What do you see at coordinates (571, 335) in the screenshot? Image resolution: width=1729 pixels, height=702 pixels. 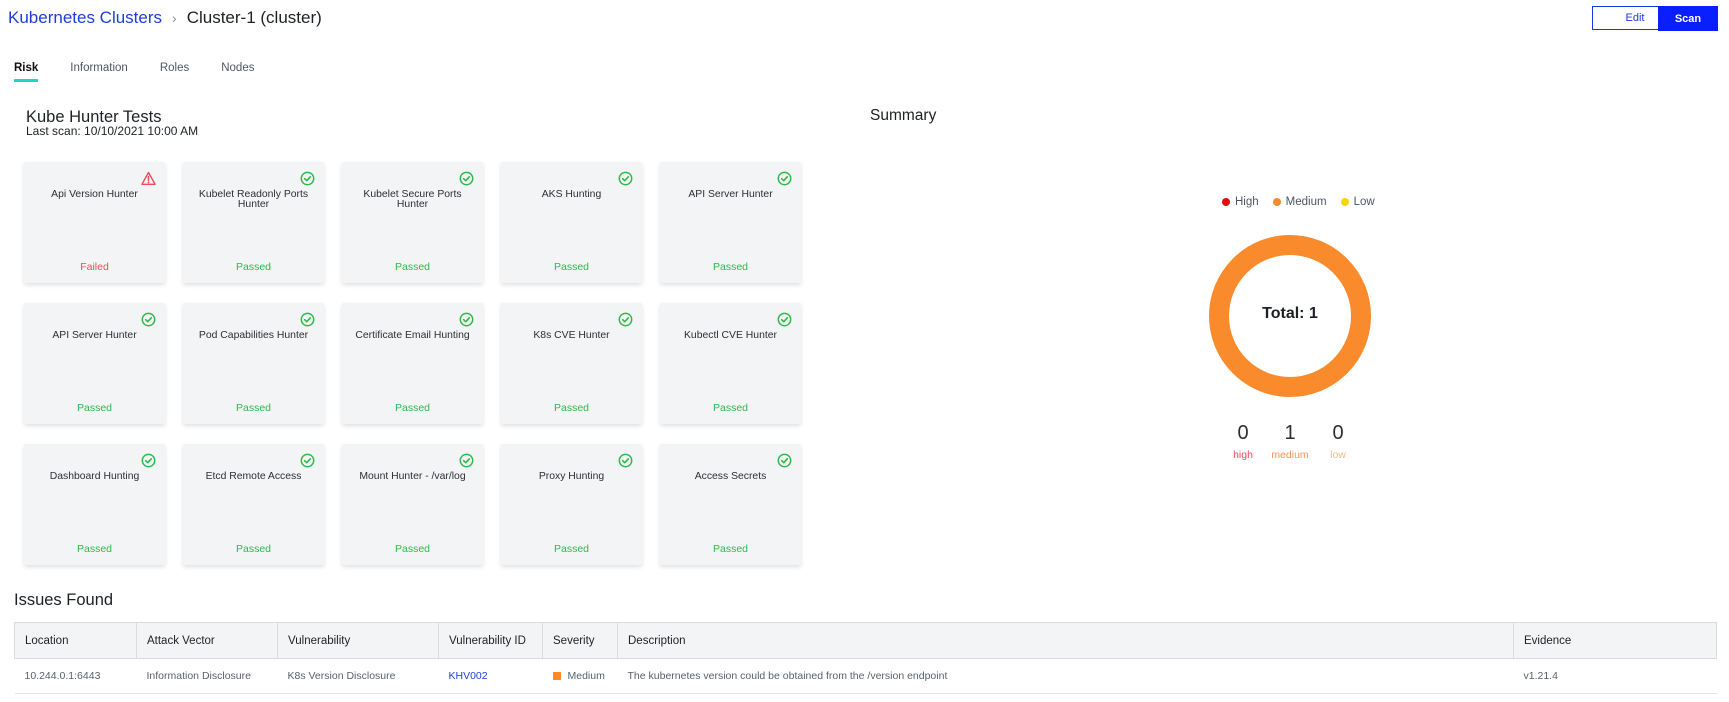 I see `test-card-title: K8s CVE Hunter` at bounding box center [571, 335].